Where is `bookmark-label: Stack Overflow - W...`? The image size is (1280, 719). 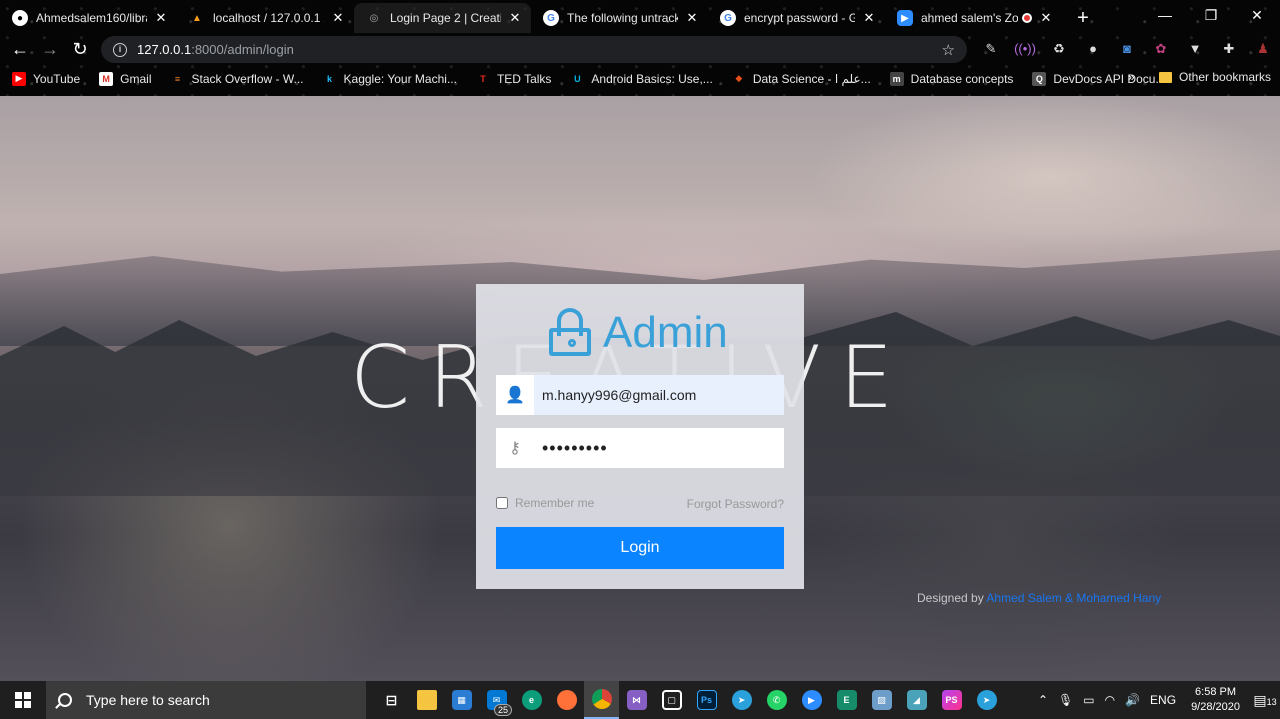 bookmark-label: Stack Overflow - W... is located at coordinates (247, 78).